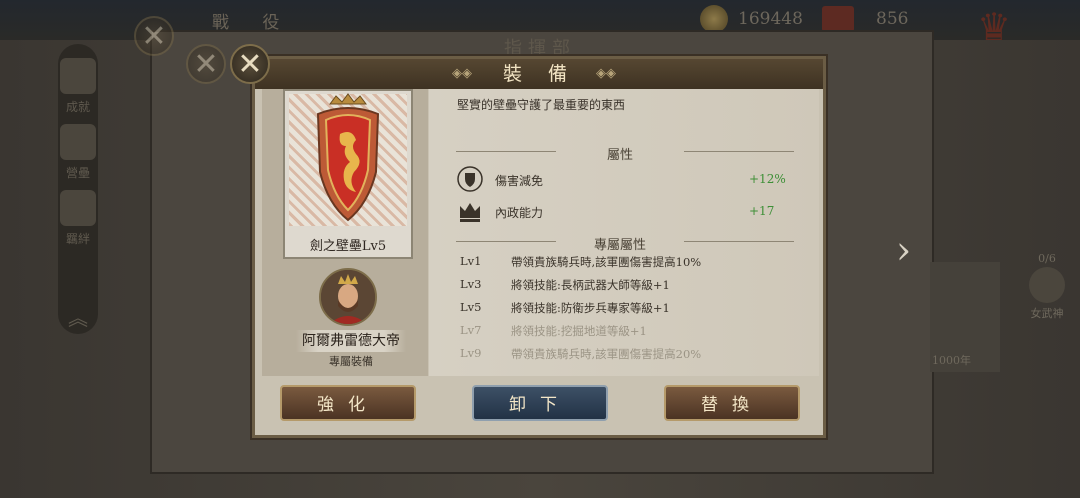 This screenshot has height=498, width=1080. What do you see at coordinates (619, 155) in the screenshot?
I see `attributes-title: 屬性` at bounding box center [619, 155].